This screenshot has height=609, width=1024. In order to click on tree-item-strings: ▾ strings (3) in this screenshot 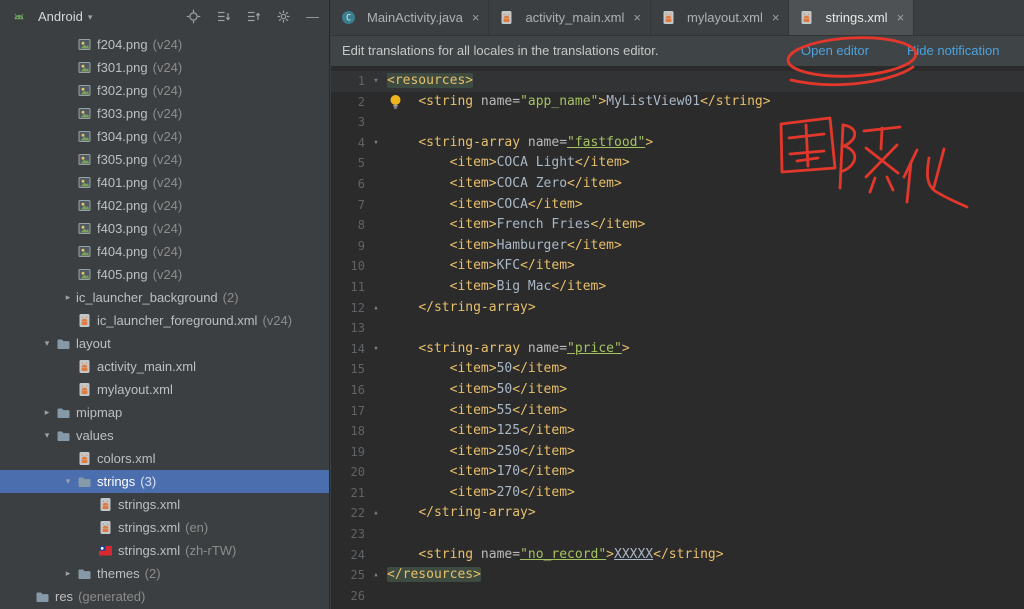, I will do `click(164, 481)`.